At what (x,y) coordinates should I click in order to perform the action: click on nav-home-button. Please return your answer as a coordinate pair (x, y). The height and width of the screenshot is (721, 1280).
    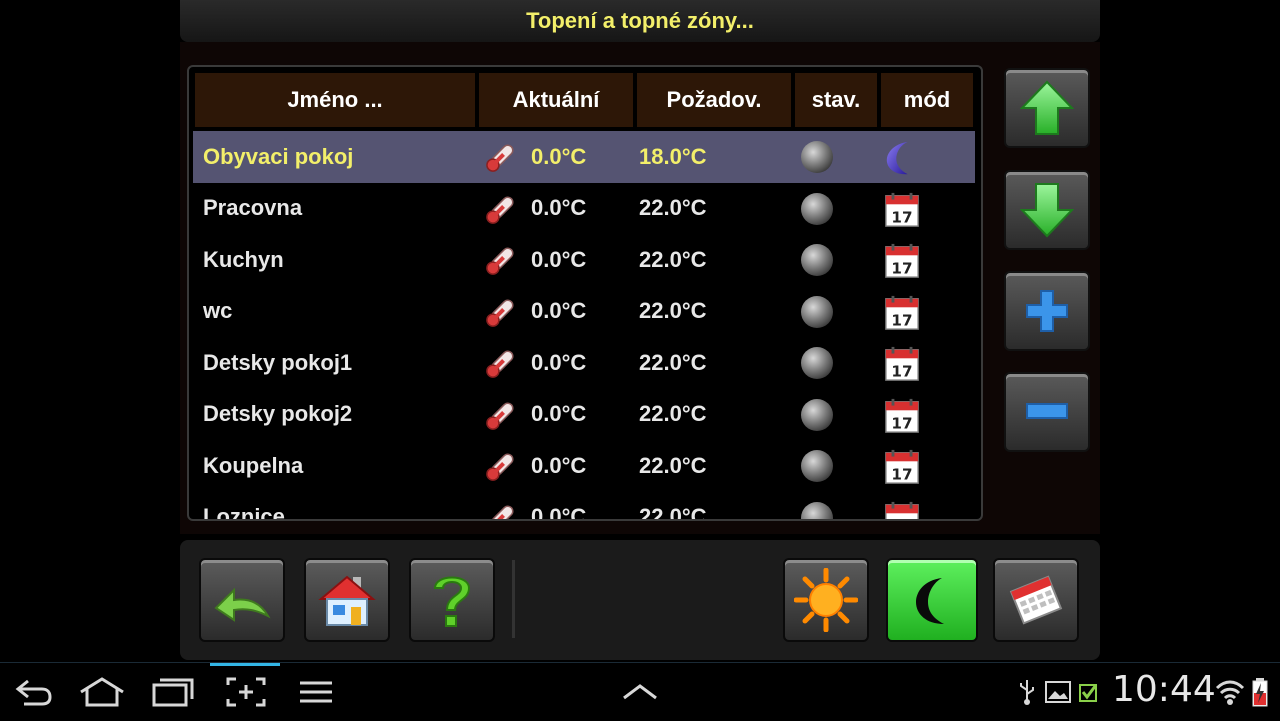
    Looking at the image, I should click on (102, 692).